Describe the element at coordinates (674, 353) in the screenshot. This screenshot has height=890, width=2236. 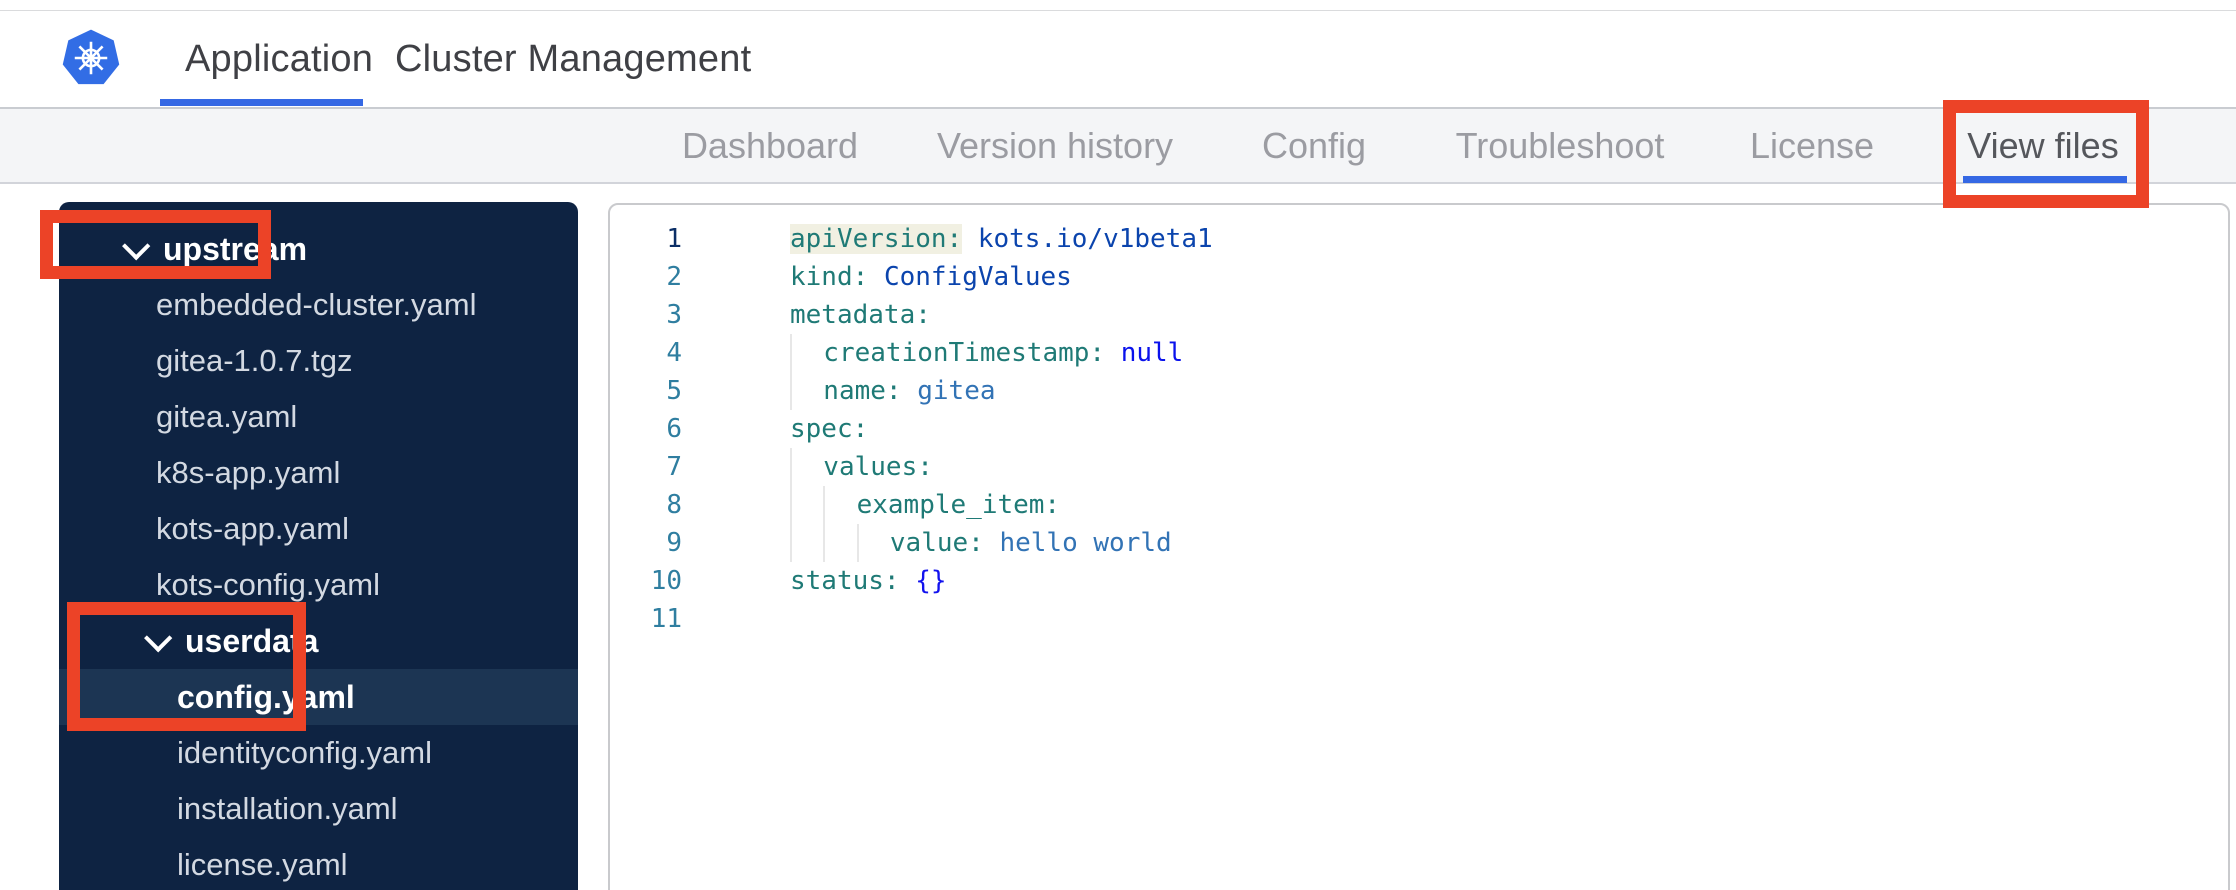
I see `line-number: 4` at that location.